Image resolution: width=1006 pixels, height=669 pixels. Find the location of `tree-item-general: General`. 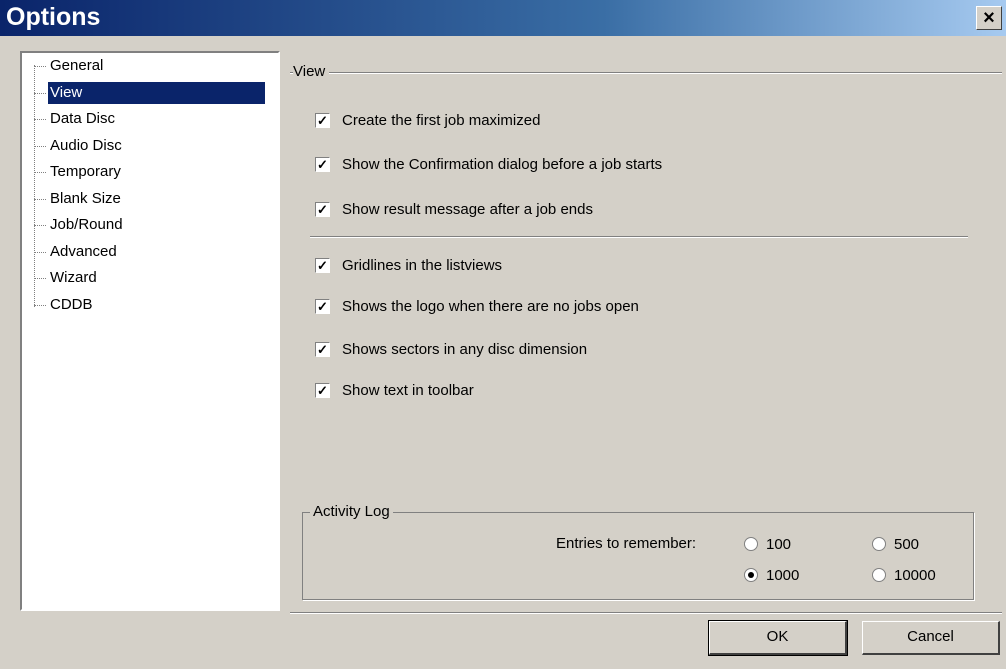

tree-item-general: General is located at coordinates (70, 66).